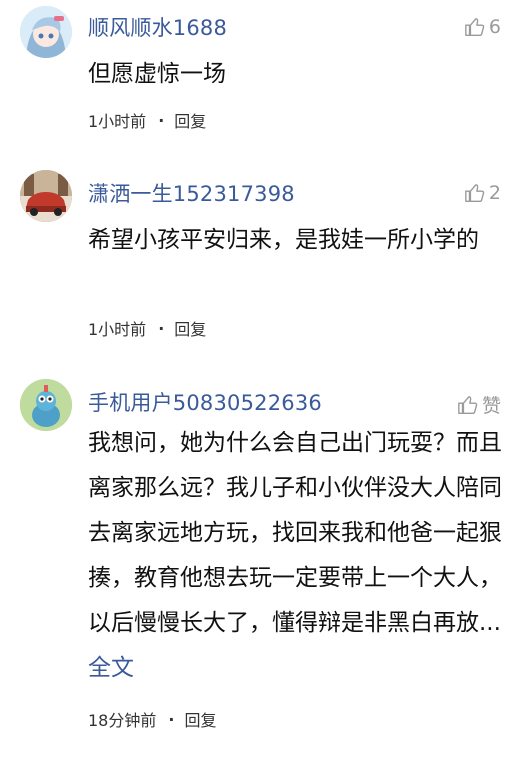 The width and height of the screenshot is (515, 759). What do you see at coordinates (205, 402) in the screenshot?
I see `comment-username: 手机用户50830522636` at bounding box center [205, 402].